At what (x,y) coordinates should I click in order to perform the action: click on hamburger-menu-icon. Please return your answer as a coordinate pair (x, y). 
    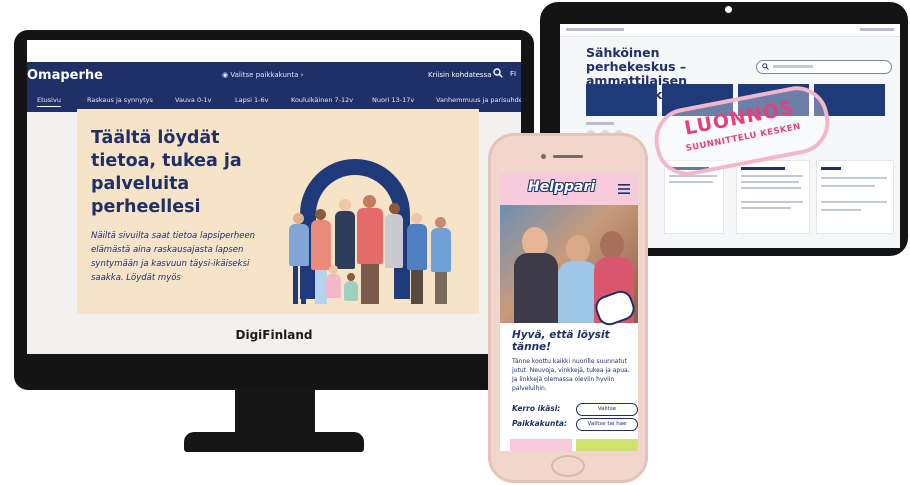
    Looking at the image, I should click on (624, 189).